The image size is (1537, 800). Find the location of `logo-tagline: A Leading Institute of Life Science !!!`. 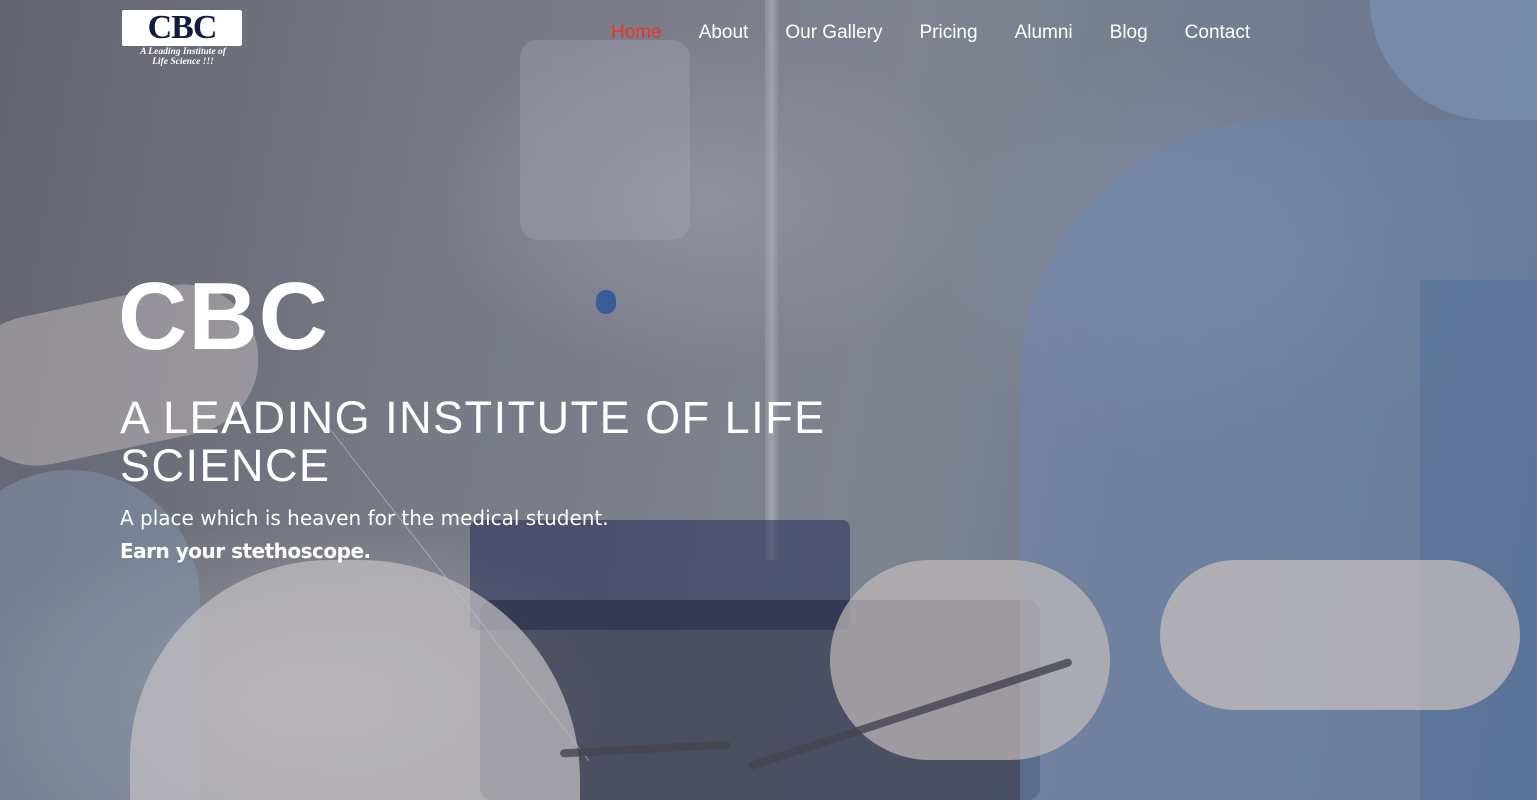

logo-tagline: A Leading Institute of Life Science !!! is located at coordinates (183, 57).